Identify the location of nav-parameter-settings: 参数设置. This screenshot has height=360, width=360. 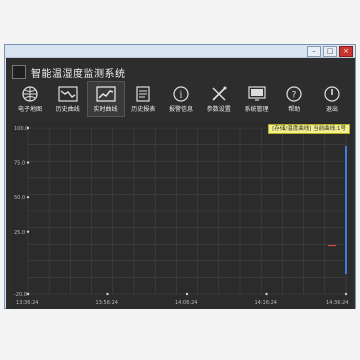
(219, 99).